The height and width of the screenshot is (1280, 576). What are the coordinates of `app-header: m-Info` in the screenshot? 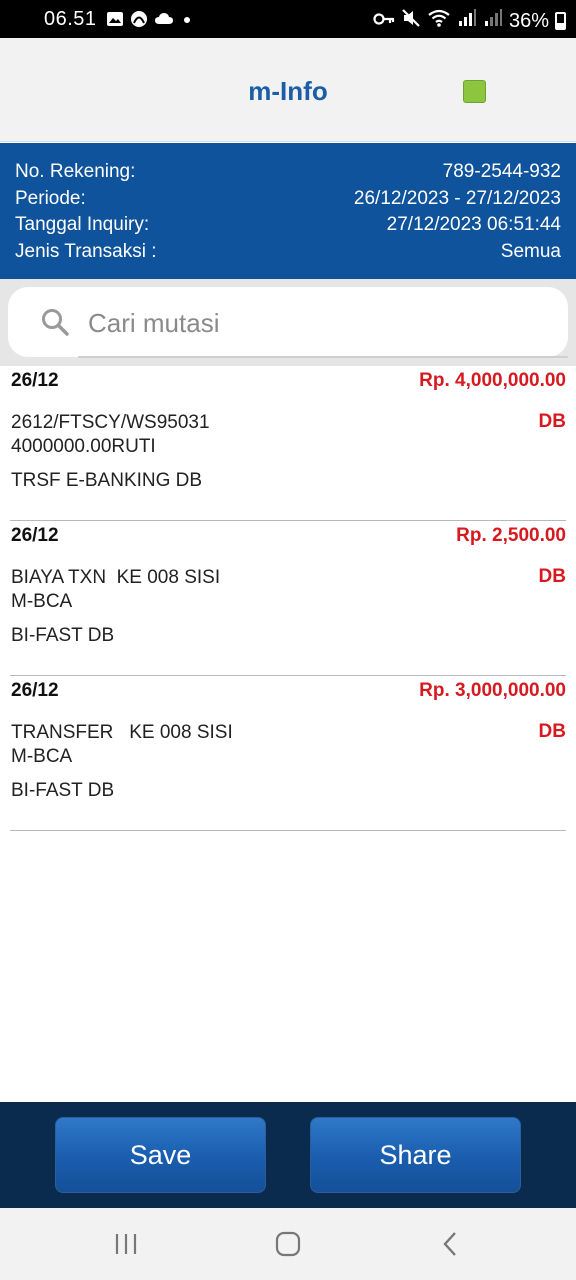 It's located at (288, 90).